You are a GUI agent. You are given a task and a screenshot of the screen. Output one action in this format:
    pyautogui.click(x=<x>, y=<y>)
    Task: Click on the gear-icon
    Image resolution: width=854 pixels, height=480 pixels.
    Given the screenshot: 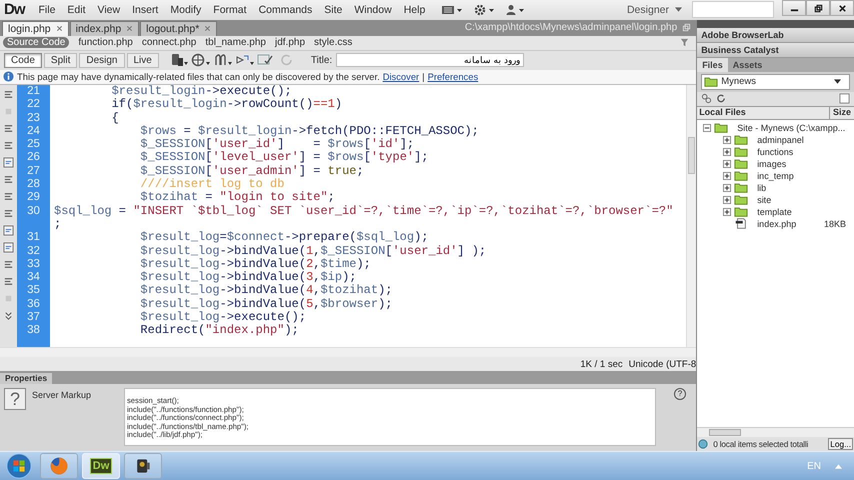 What is the action you would take?
    pyautogui.click(x=484, y=10)
    